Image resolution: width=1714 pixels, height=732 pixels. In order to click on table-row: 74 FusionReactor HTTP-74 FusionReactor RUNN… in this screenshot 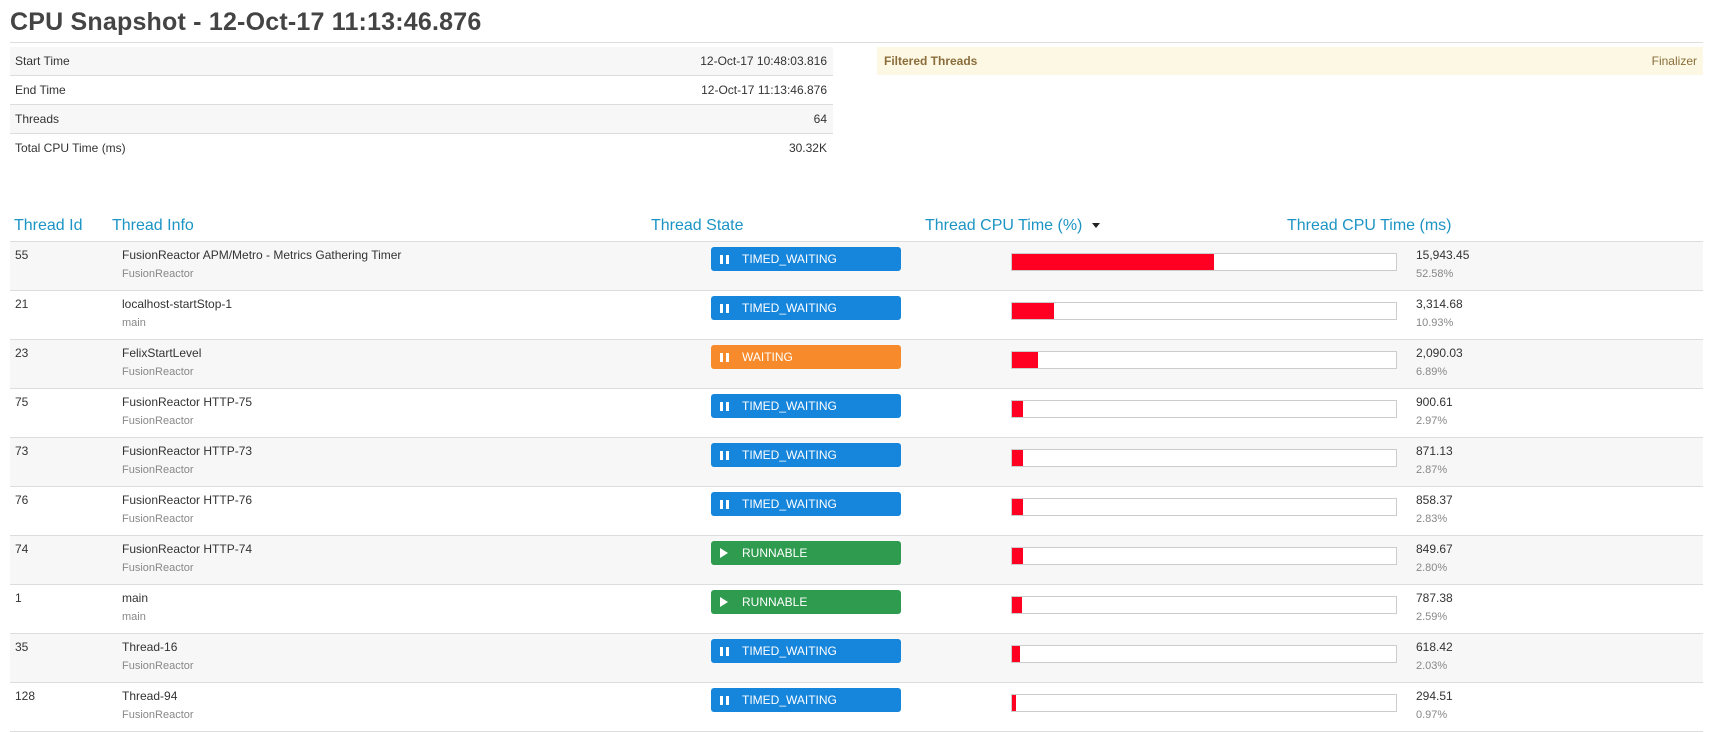, I will do `click(856, 560)`.